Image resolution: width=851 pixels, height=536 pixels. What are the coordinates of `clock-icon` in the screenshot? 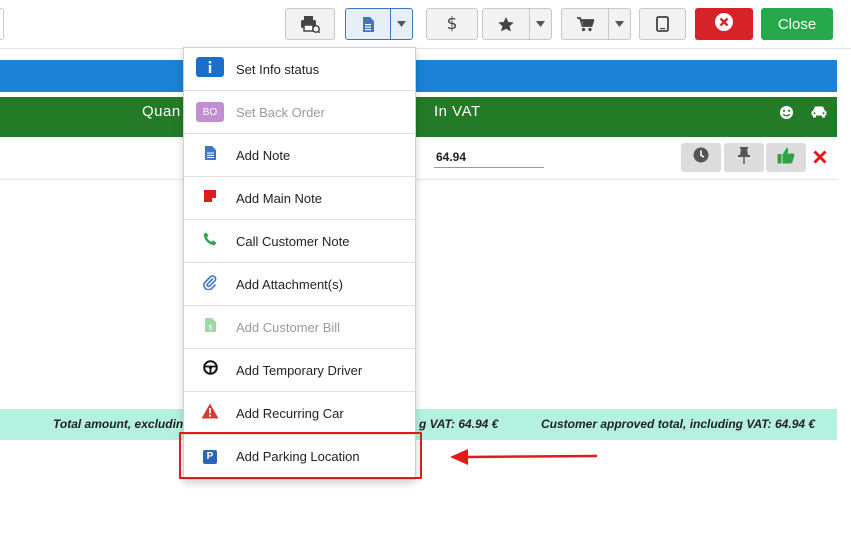 It's located at (701, 157).